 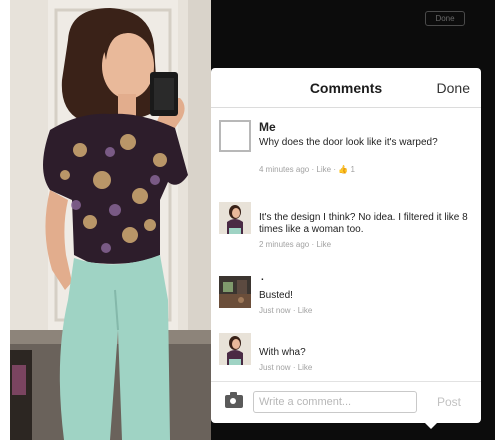 I want to click on comment-text: Why does the door look like it's warped?, so click(x=348, y=142).